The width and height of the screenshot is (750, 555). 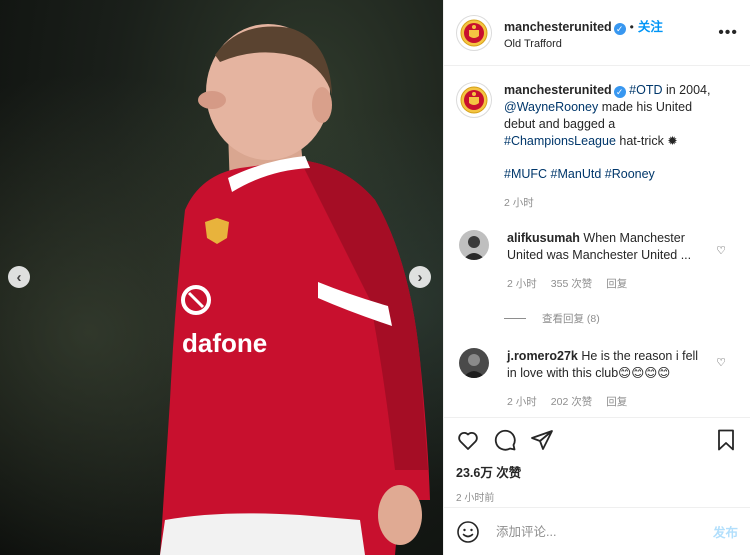 What do you see at coordinates (728, 33) in the screenshot?
I see `more-options-icon: •••` at bounding box center [728, 33].